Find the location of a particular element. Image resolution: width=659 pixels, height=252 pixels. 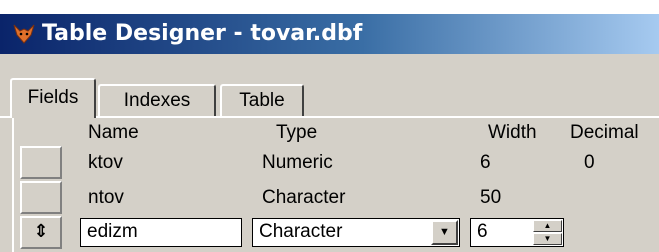

field-name: ktov is located at coordinates (105, 162).